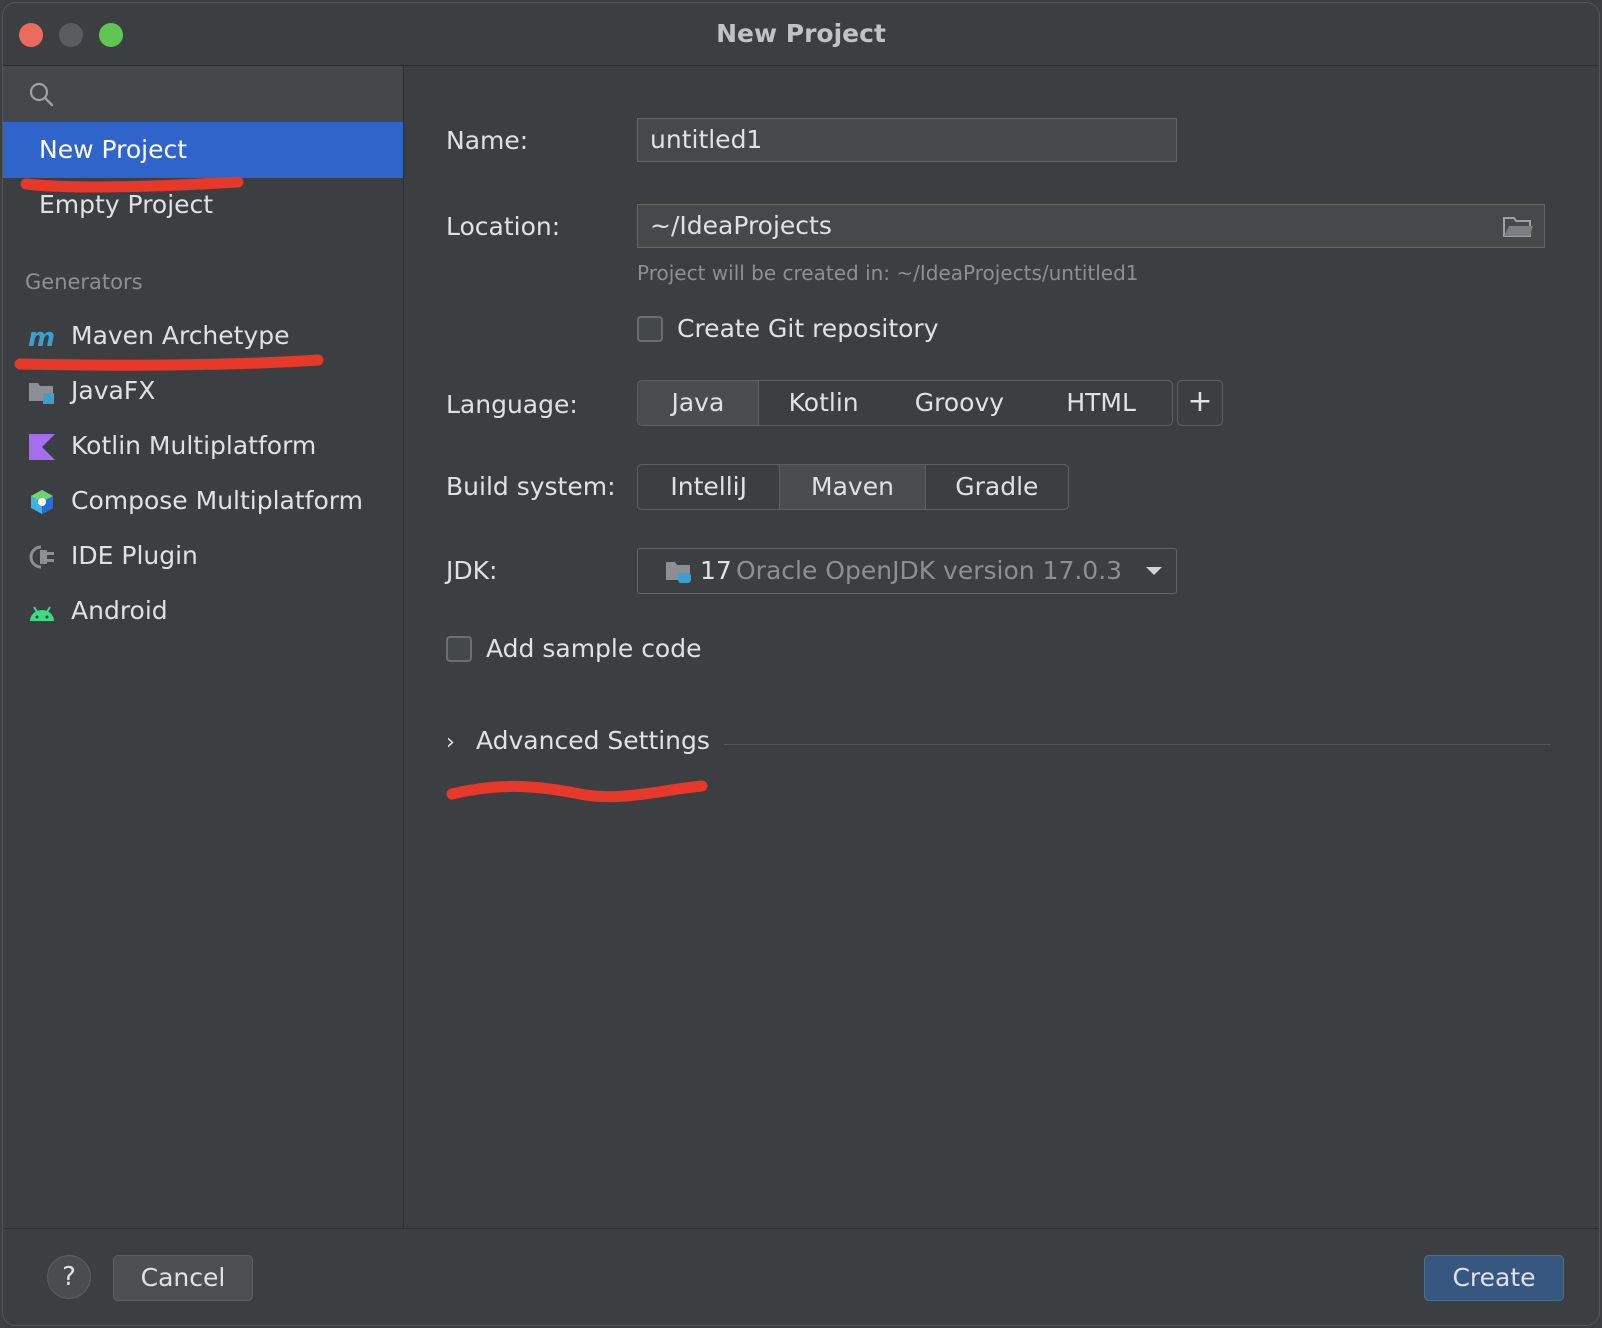 This screenshot has width=1602, height=1328. I want to click on compose-icon, so click(42, 502).